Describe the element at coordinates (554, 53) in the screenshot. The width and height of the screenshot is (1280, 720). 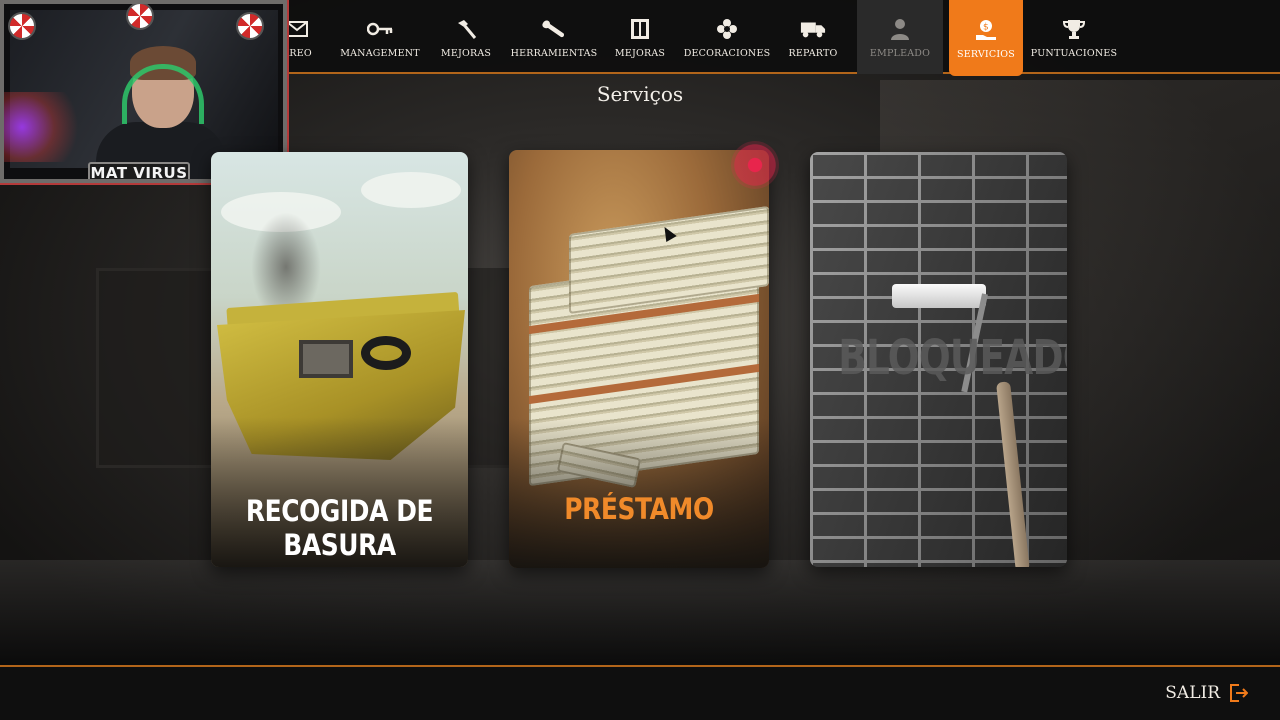
I see `nav-item-label: HERRAMIENTAS` at that location.